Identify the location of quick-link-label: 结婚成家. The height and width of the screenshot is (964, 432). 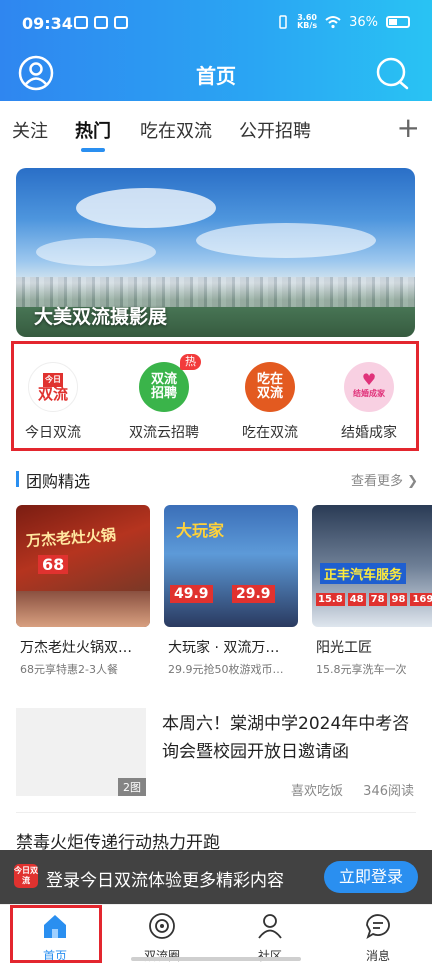
(369, 433).